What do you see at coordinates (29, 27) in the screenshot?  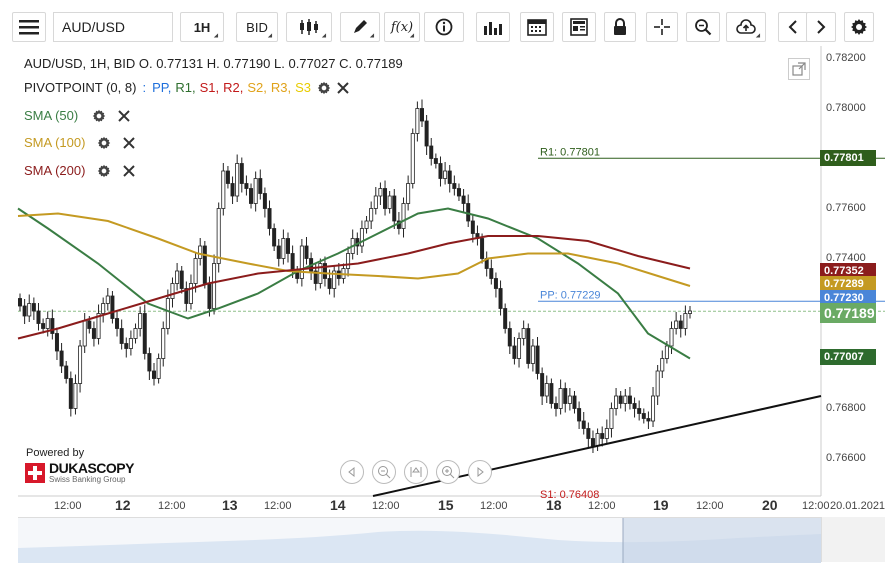 I see `menu-button` at bounding box center [29, 27].